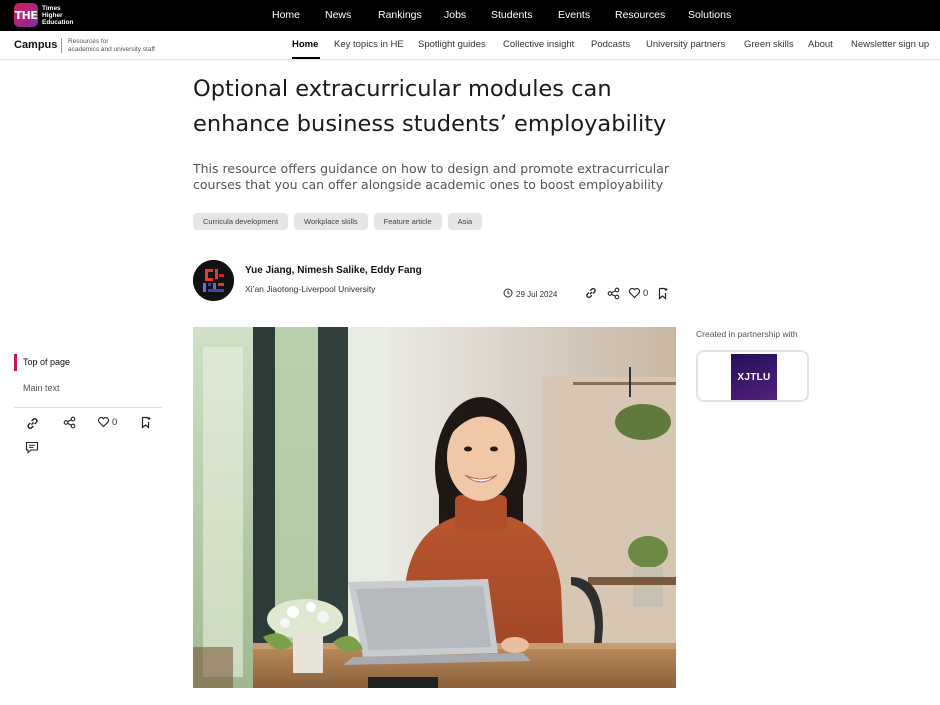 The image size is (940, 705). What do you see at coordinates (820, 44) in the screenshot?
I see `subnav-about: About` at bounding box center [820, 44].